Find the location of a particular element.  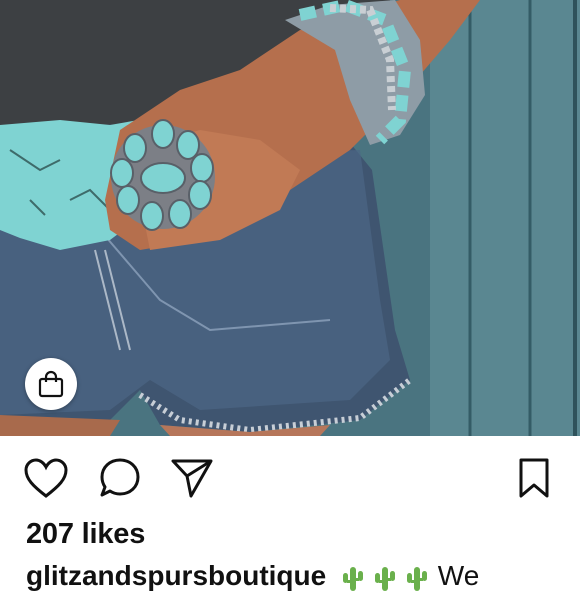

shopping-bag-button is located at coordinates (51, 384).